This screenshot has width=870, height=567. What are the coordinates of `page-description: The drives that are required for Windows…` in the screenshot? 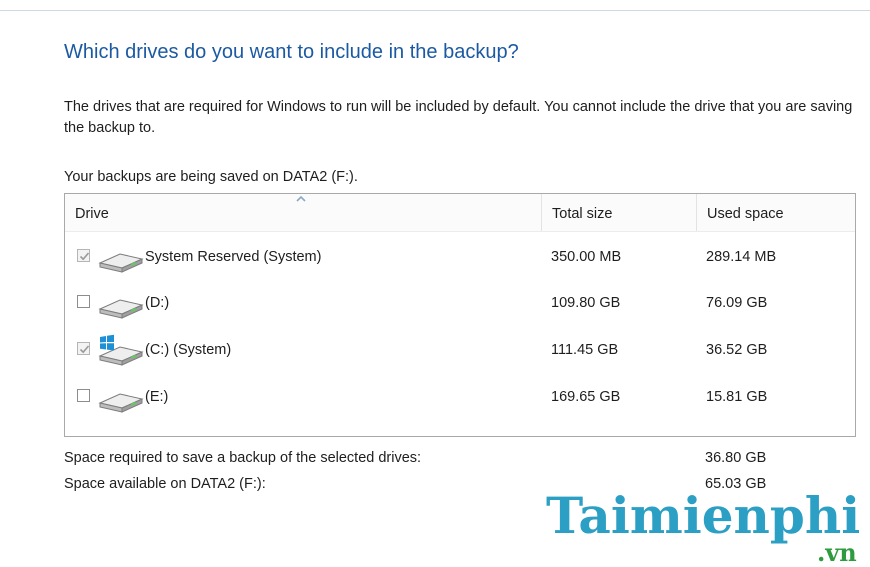 It's located at (458, 117).